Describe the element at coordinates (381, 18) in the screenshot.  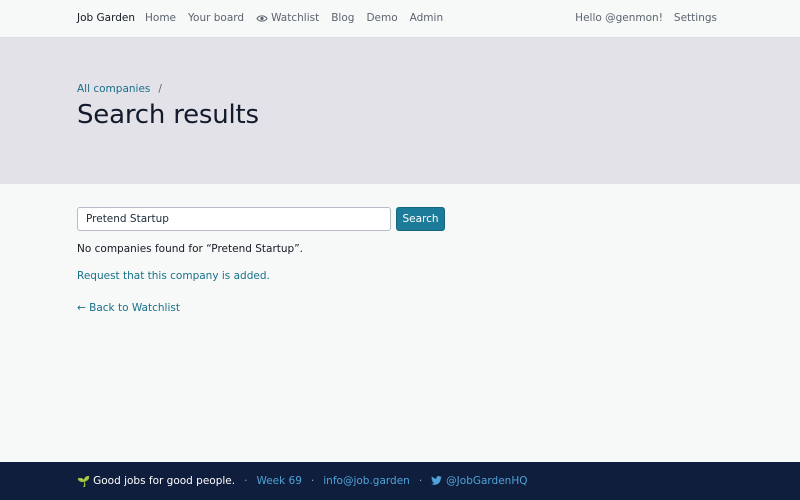
I see `nav-demo: Demo` at that location.